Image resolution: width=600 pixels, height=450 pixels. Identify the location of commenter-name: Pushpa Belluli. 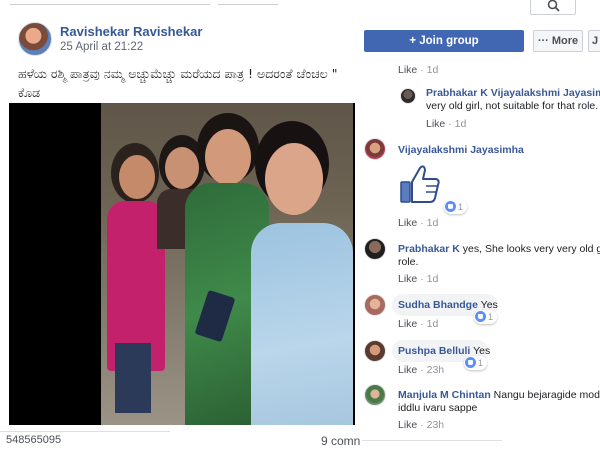
(434, 351).